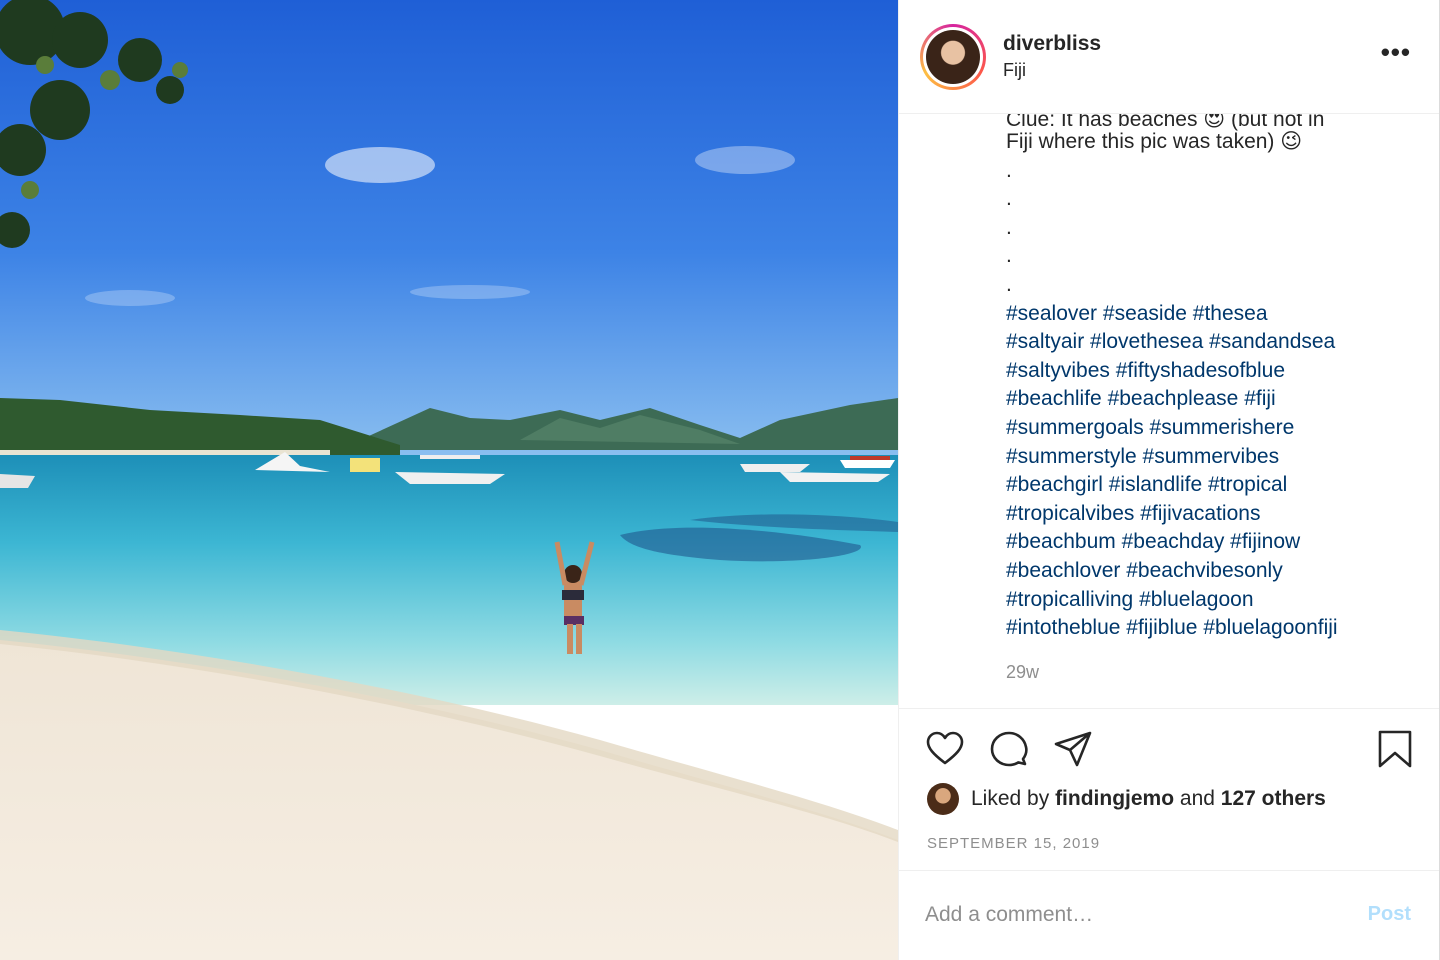  Describe the element at coordinates (1165, 122) in the screenshot. I see `caption-cut-line: Clue: It has beaches 😍 (but not in` at that location.